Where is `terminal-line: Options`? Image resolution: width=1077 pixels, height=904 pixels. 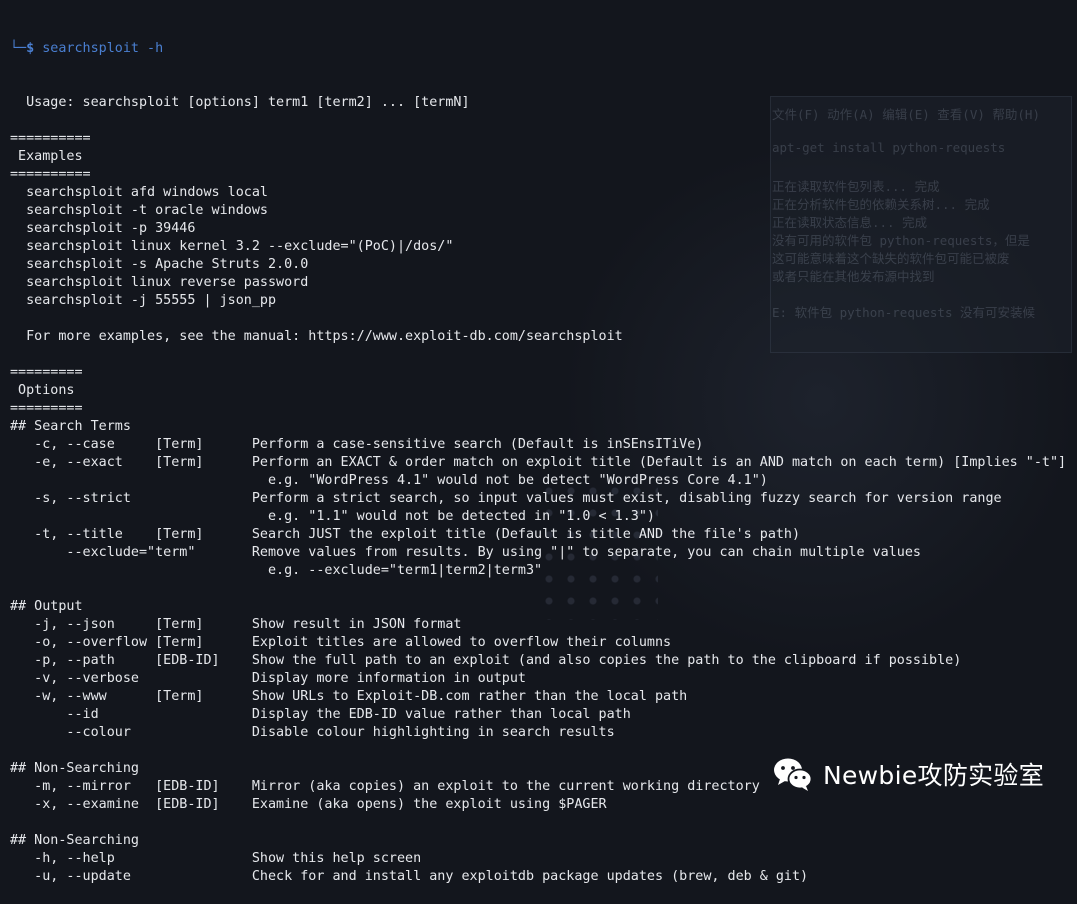 terminal-line: Options is located at coordinates (42, 390).